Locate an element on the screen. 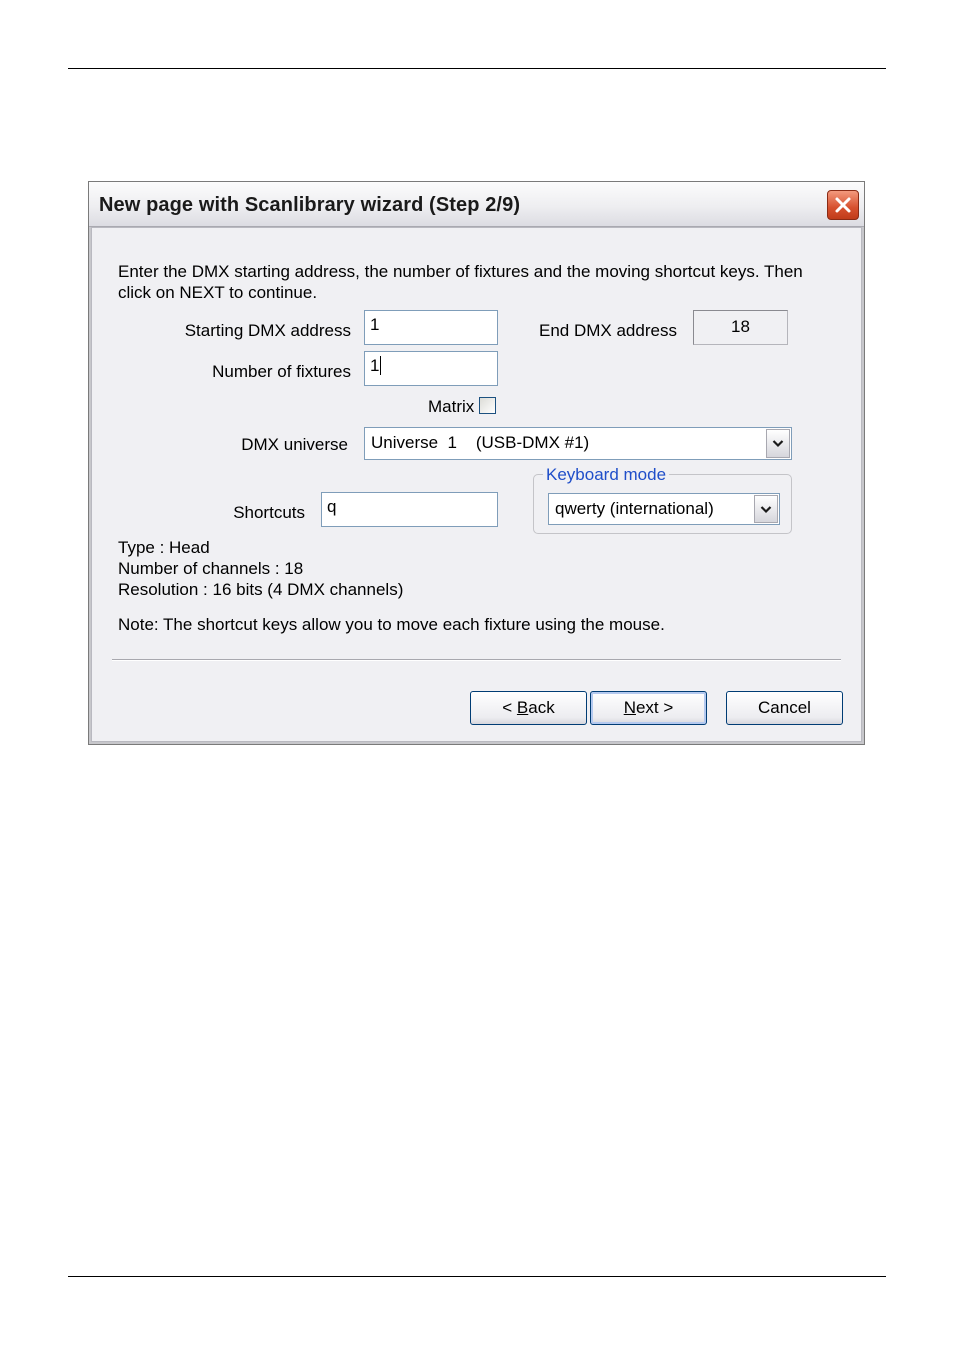  keyboard-mode-dropdown-button is located at coordinates (766, 509).